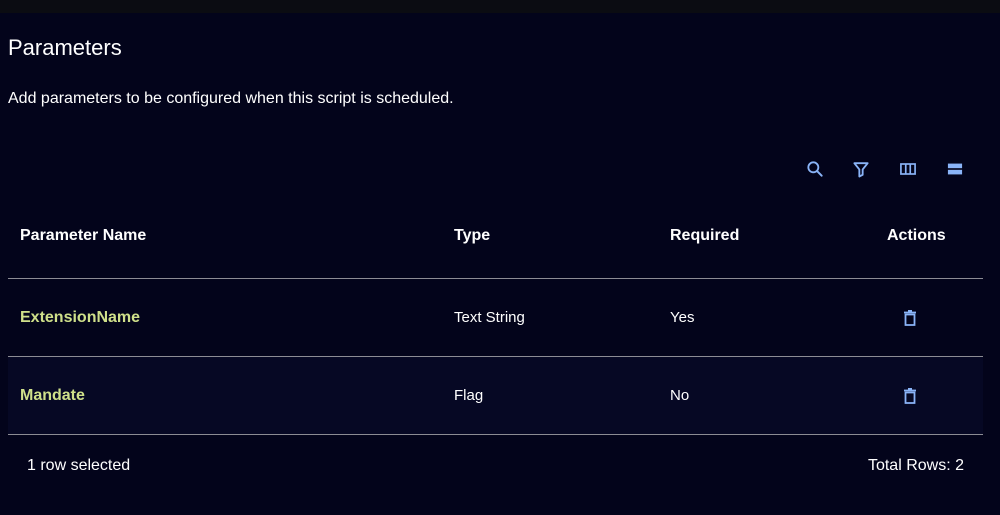 The width and height of the screenshot is (1000, 515). What do you see at coordinates (680, 395) in the screenshot?
I see `parameter-required: No` at bounding box center [680, 395].